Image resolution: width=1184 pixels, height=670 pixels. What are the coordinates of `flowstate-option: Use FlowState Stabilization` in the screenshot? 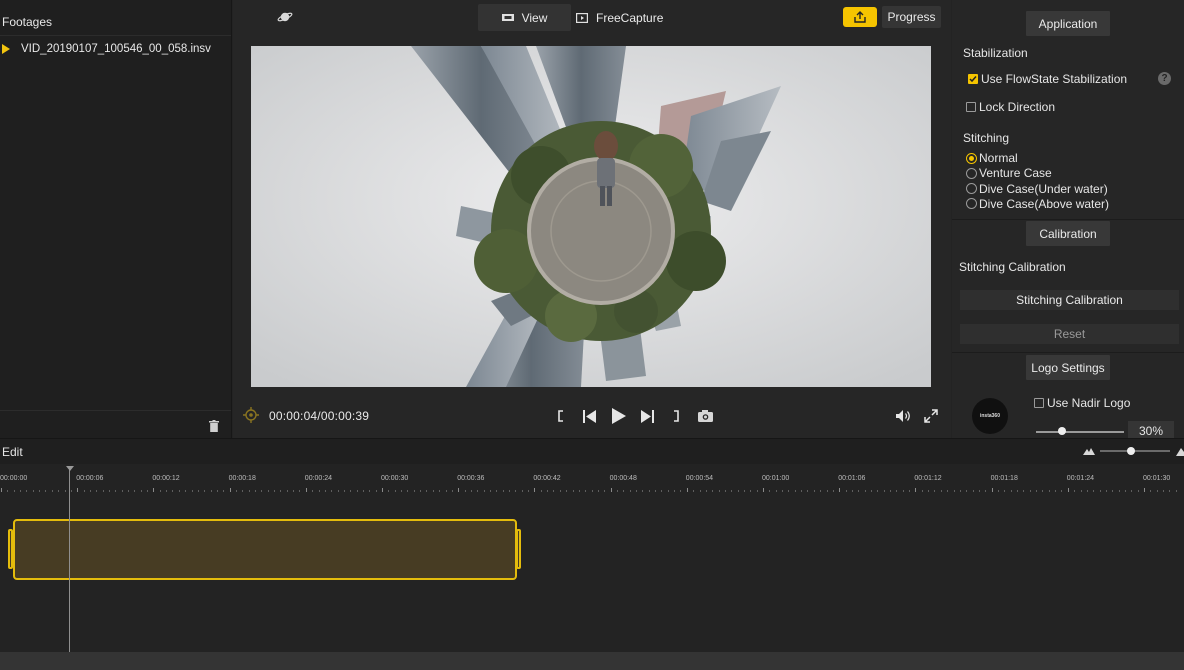 It's located at (1047, 79).